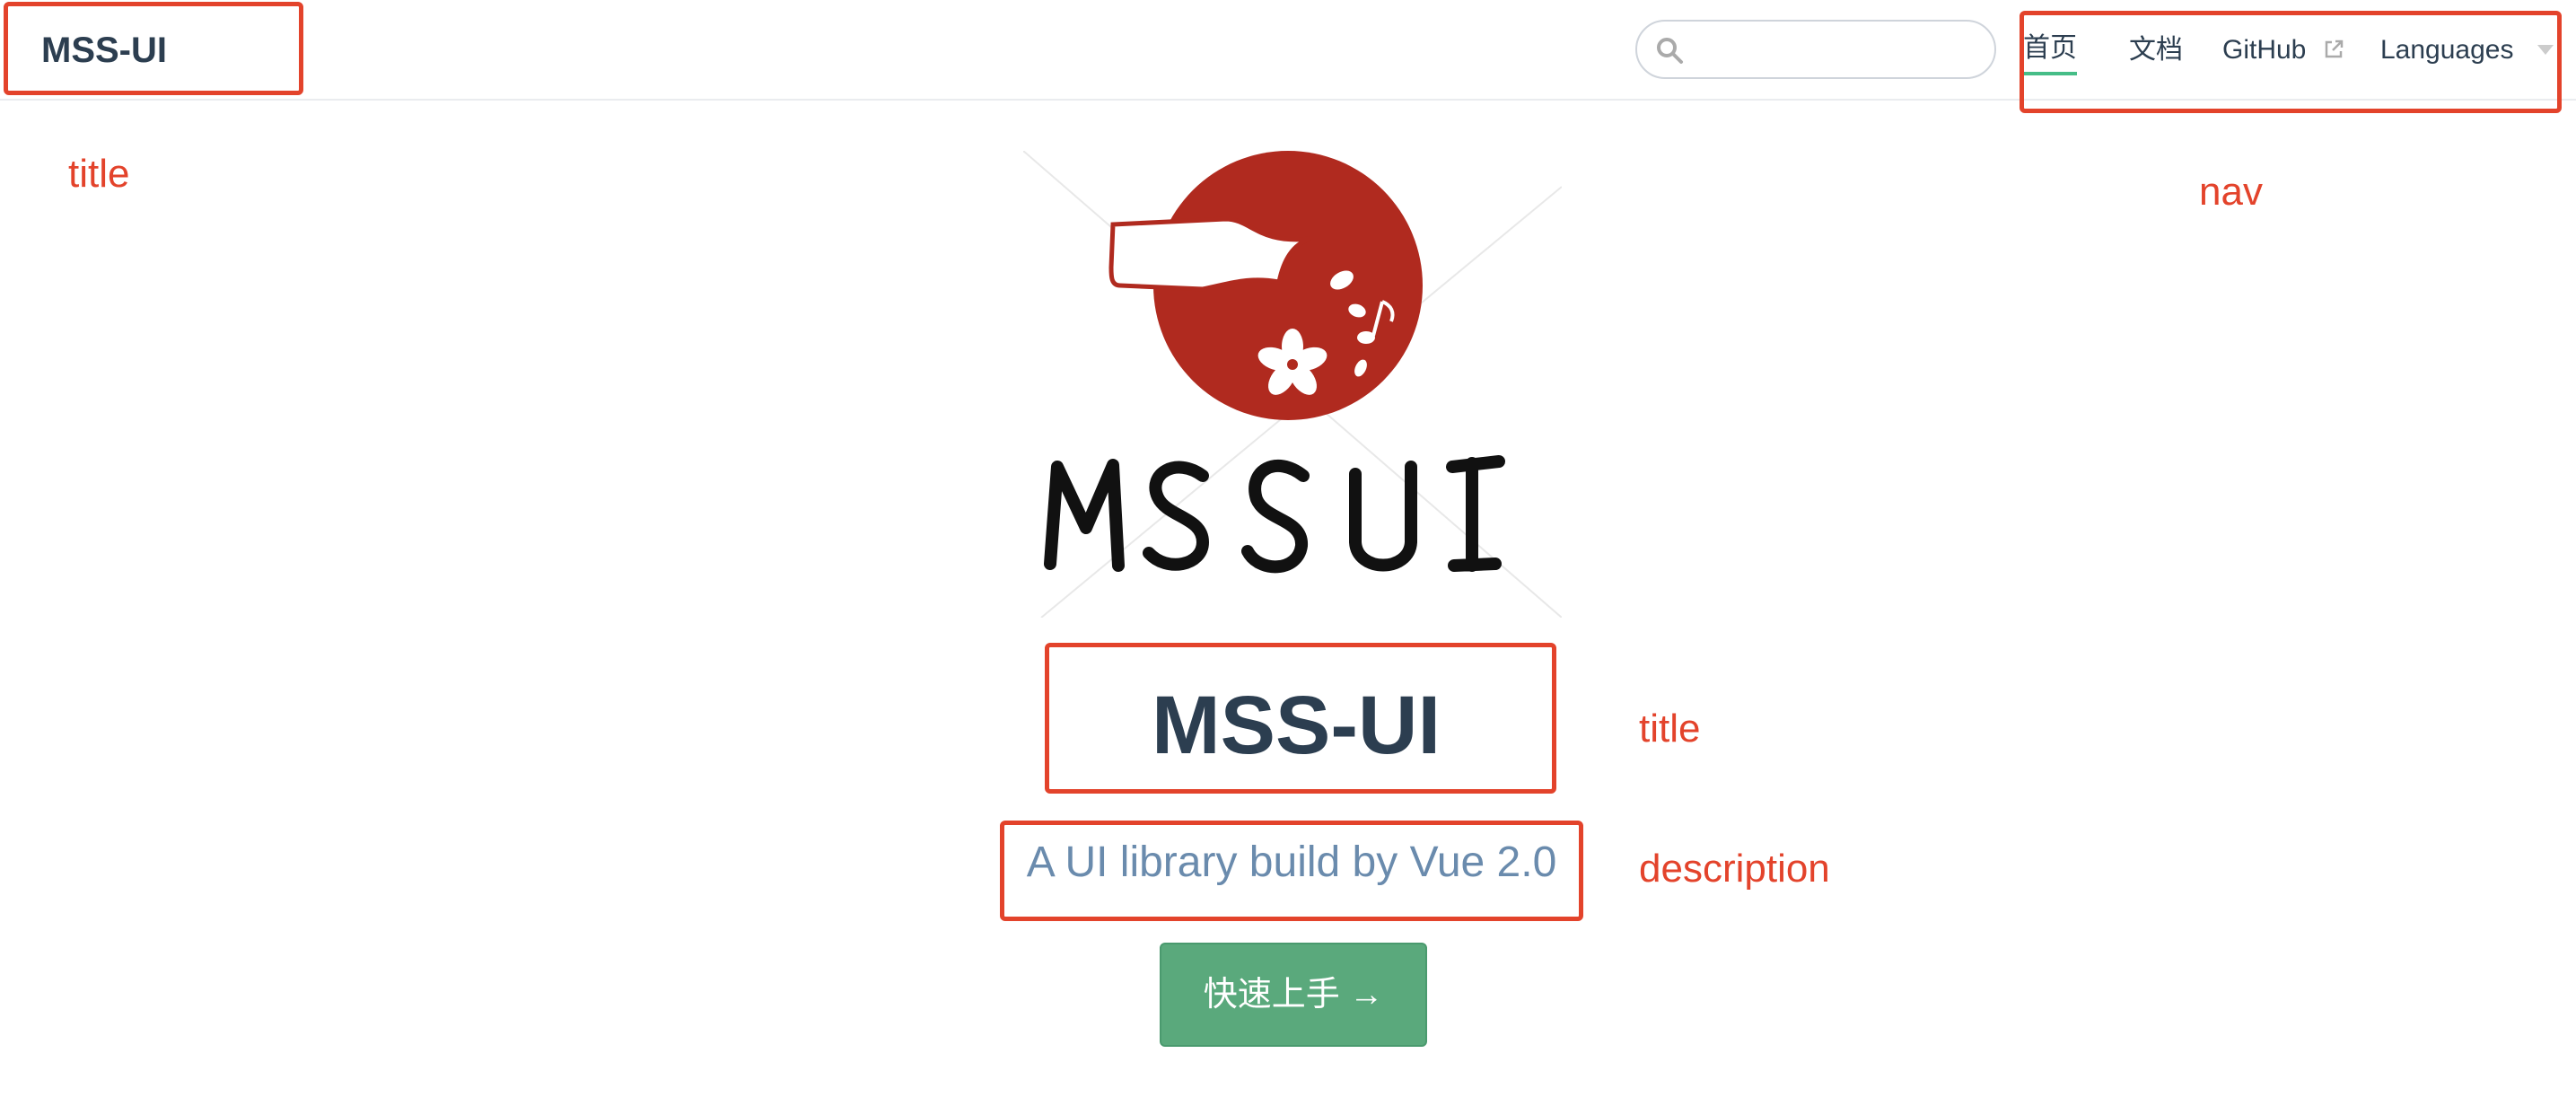 The image size is (2576, 1115). I want to click on search-icon, so click(1670, 51).